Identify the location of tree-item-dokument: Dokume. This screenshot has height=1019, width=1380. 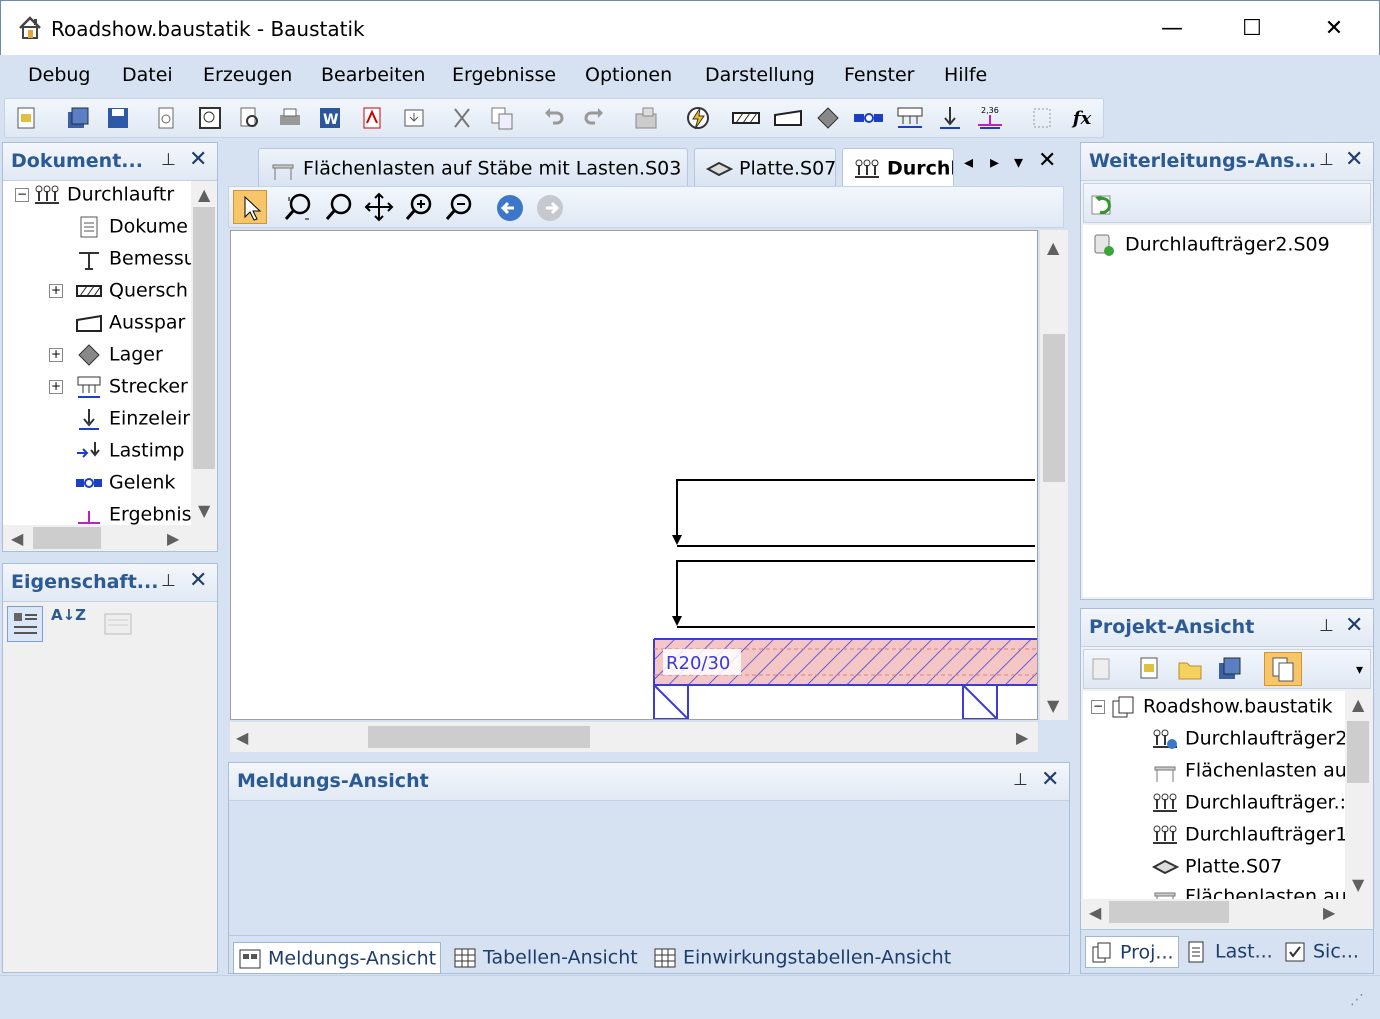
(131, 227).